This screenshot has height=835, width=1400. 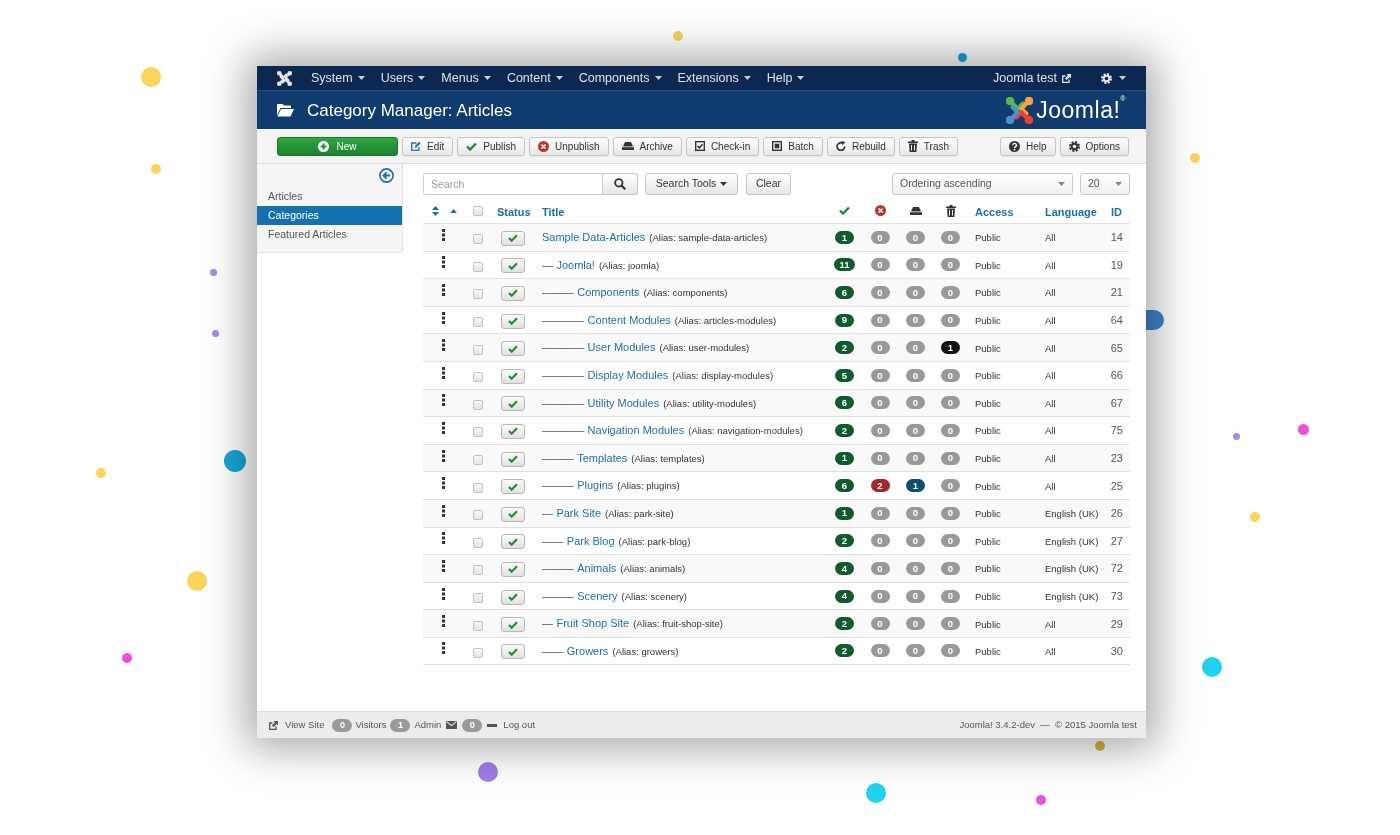 What do you see at coordinates (844, 568) in the screenshot?
I see `count-badge: 4` at bounding box center [844, 568].